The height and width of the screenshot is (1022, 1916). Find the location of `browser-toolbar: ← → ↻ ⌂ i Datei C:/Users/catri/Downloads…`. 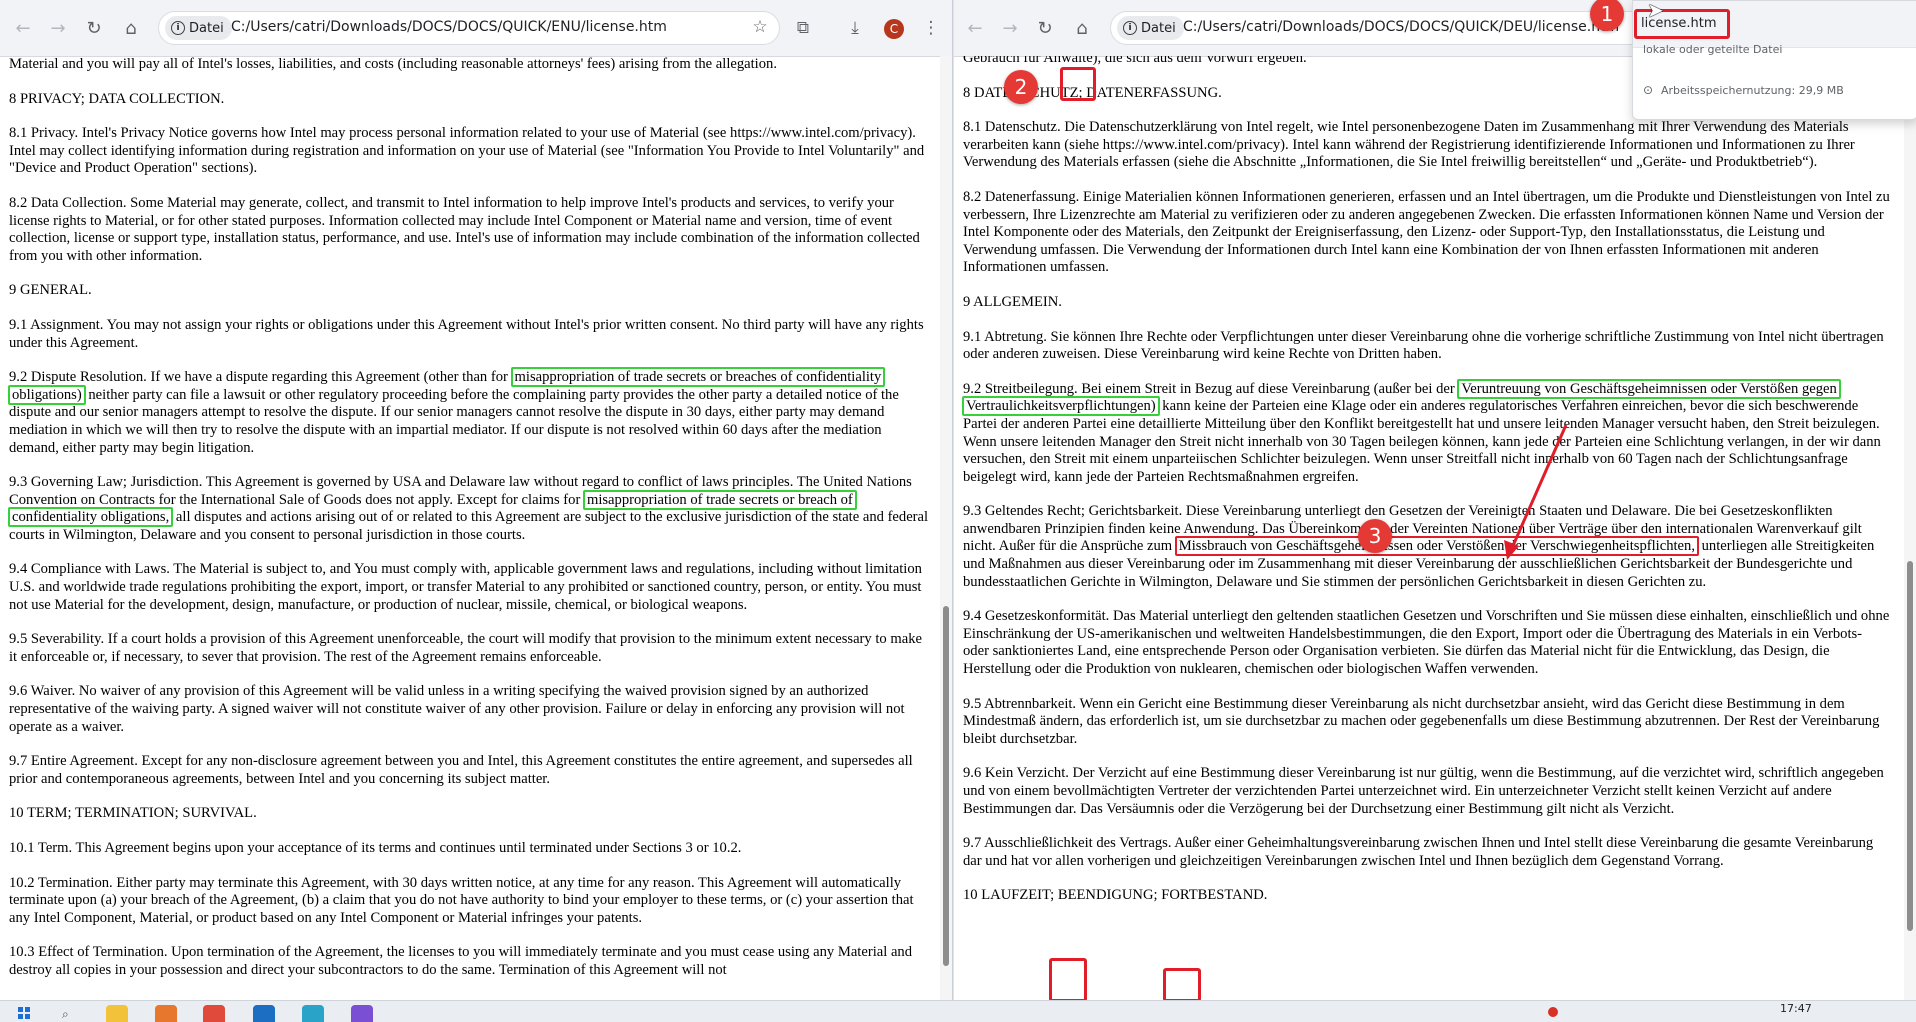

browser-toolbar: ← → ↻ ⌂ i Datei C:/Users/catri/Downloads… is located at coordinates (476, 28).